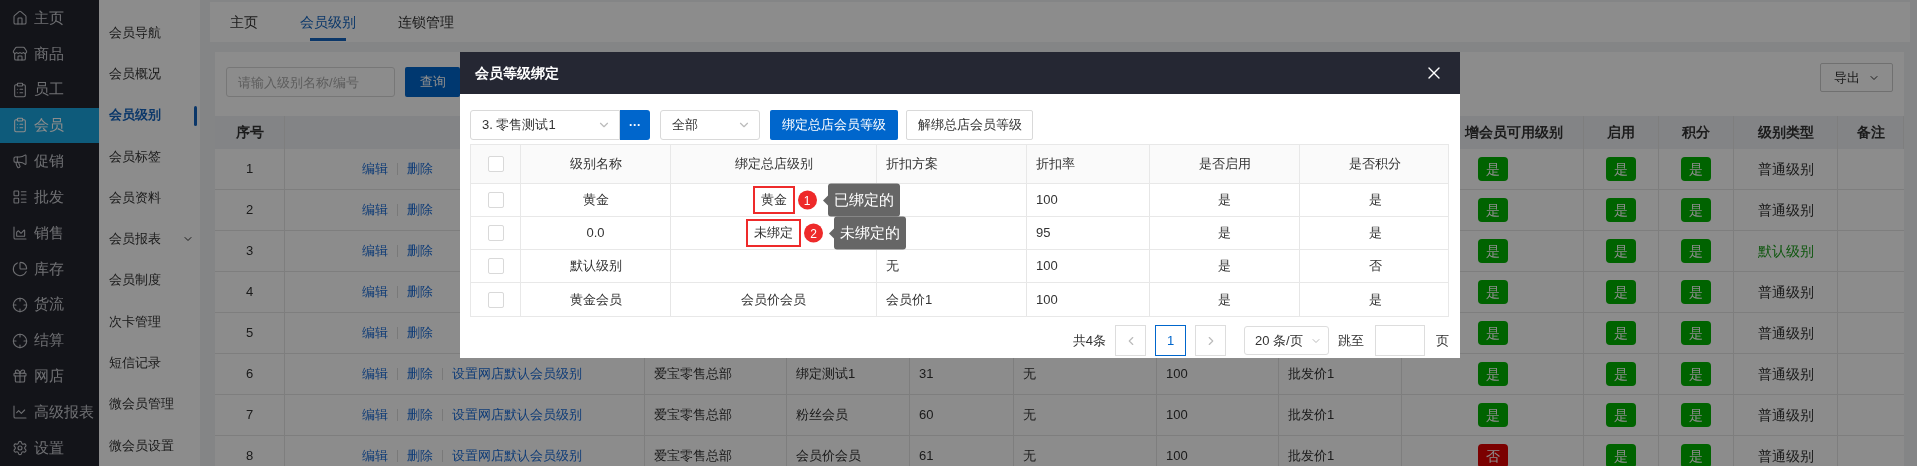  I want to click on table-cell-text: 爱宝零售总部, so click(693, 374).